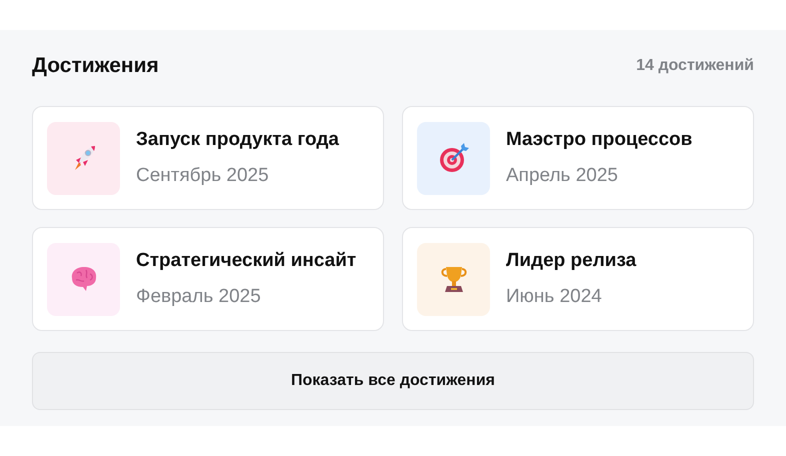  I want to click on achievement-card: Запуск продукта года Сентябрь 2025, so click(208, 158).